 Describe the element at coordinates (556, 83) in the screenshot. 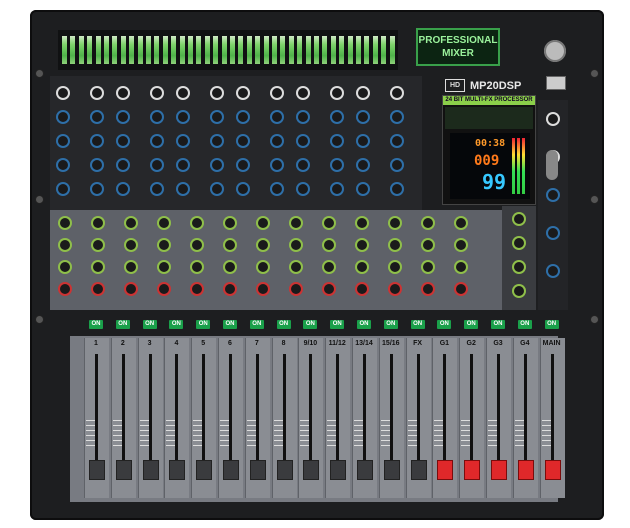

I see `usb-port` at that location.